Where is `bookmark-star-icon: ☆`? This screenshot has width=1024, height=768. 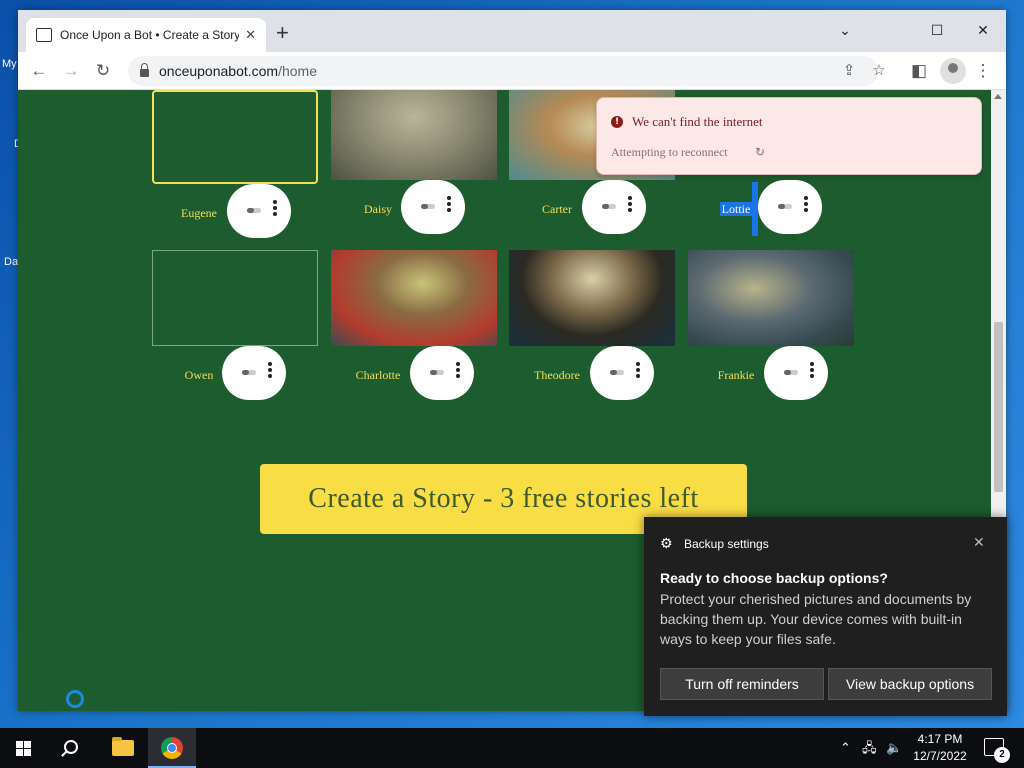
bookmark-star-icon: ☆ is located at coordinates (879, 71).